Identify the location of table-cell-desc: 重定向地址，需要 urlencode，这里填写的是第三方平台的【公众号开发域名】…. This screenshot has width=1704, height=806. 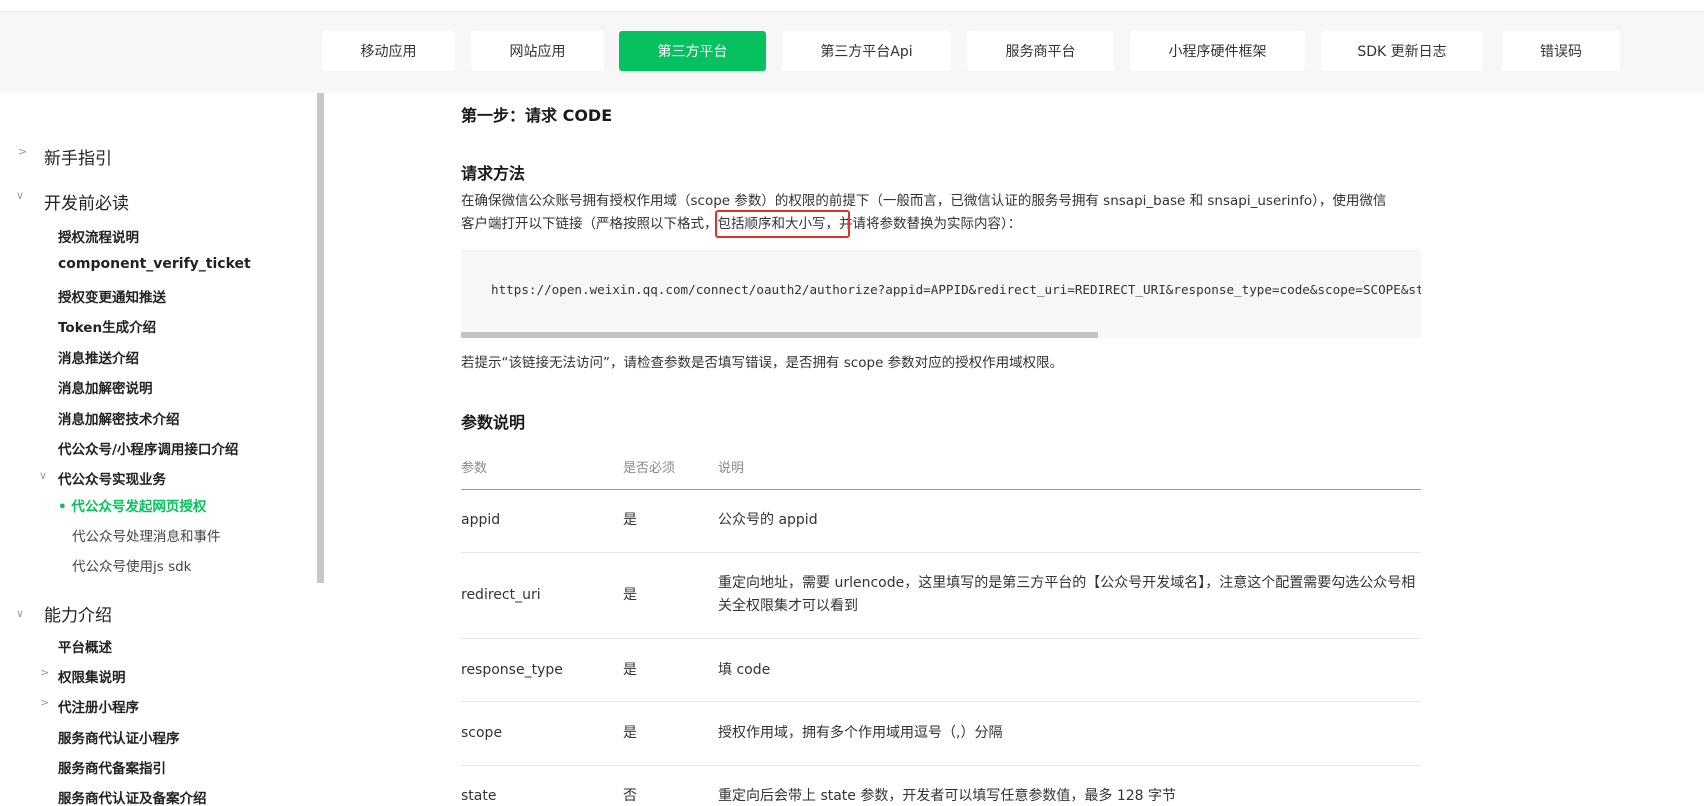
(1067, 583).